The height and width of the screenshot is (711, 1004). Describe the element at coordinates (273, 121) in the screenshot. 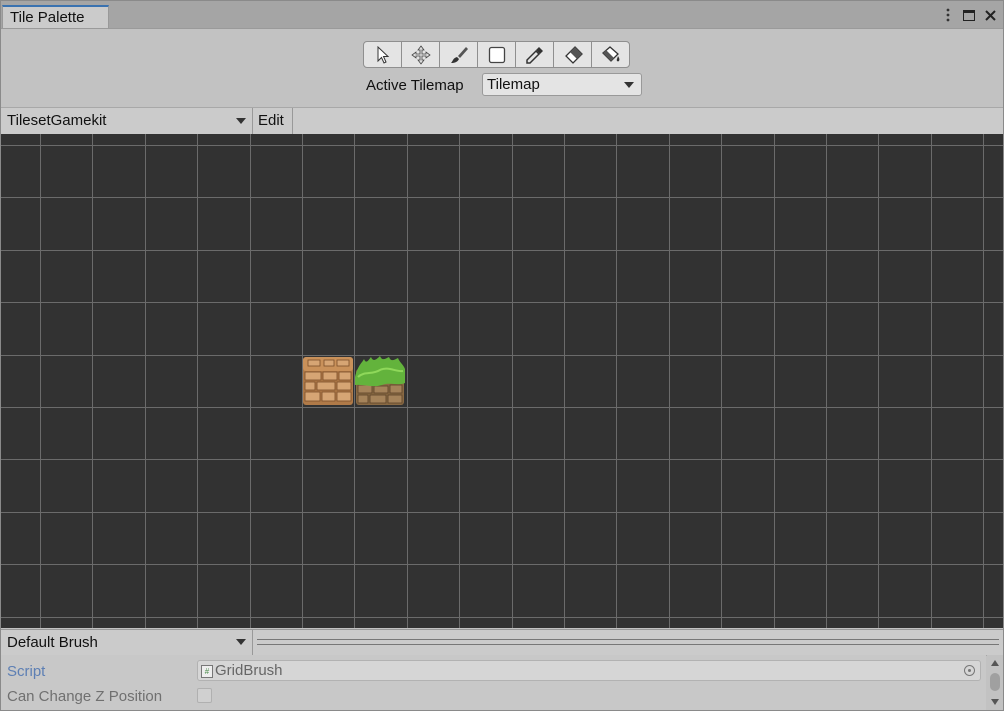

I see `edit-button: Edit` at that location.